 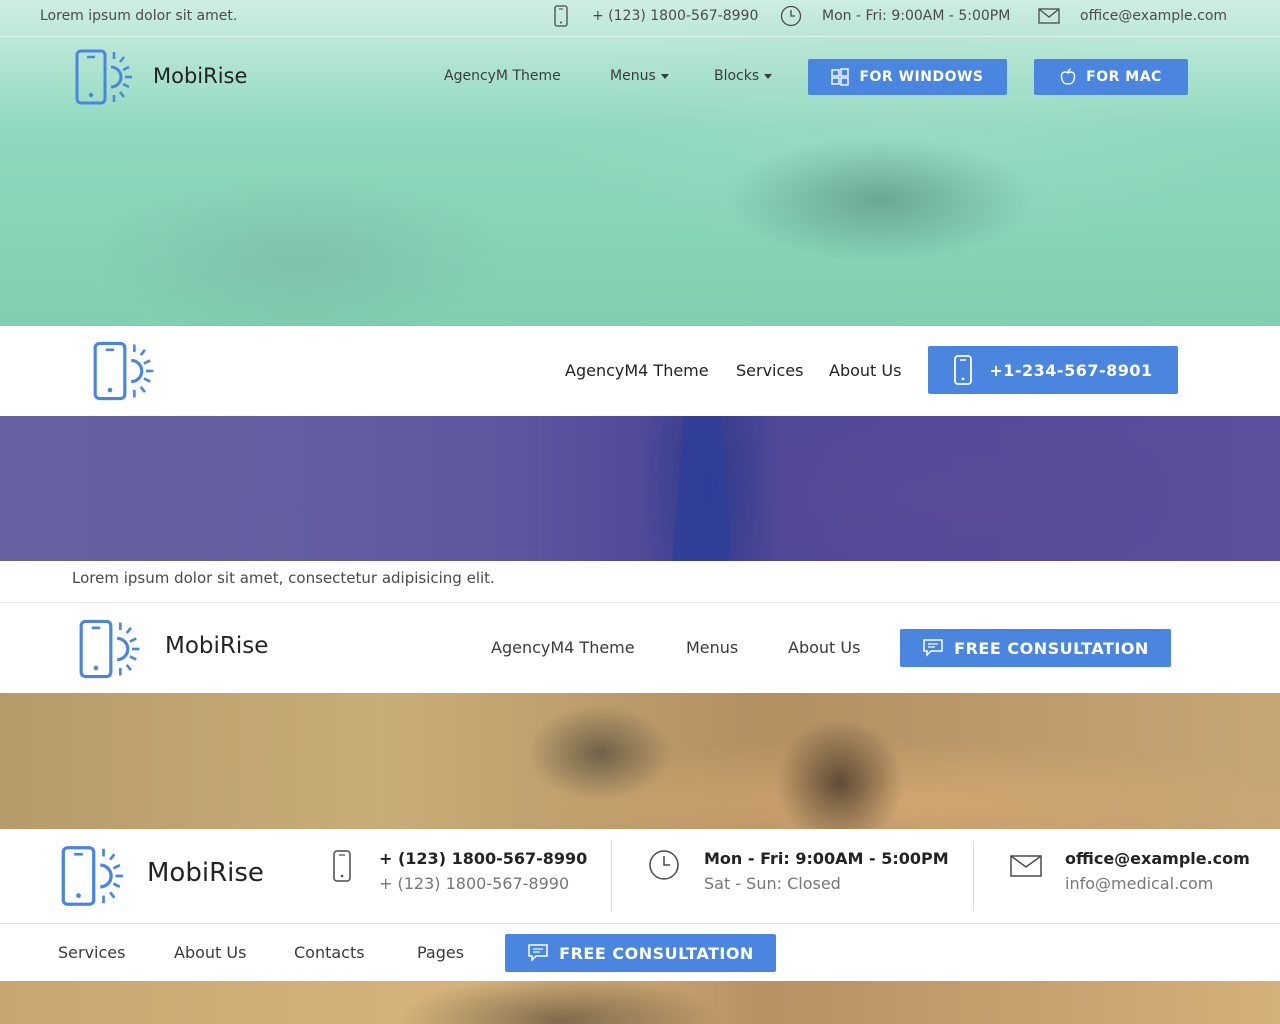 I want to click on email-secondary: info@medical.com, so click(x=1139, y=883).